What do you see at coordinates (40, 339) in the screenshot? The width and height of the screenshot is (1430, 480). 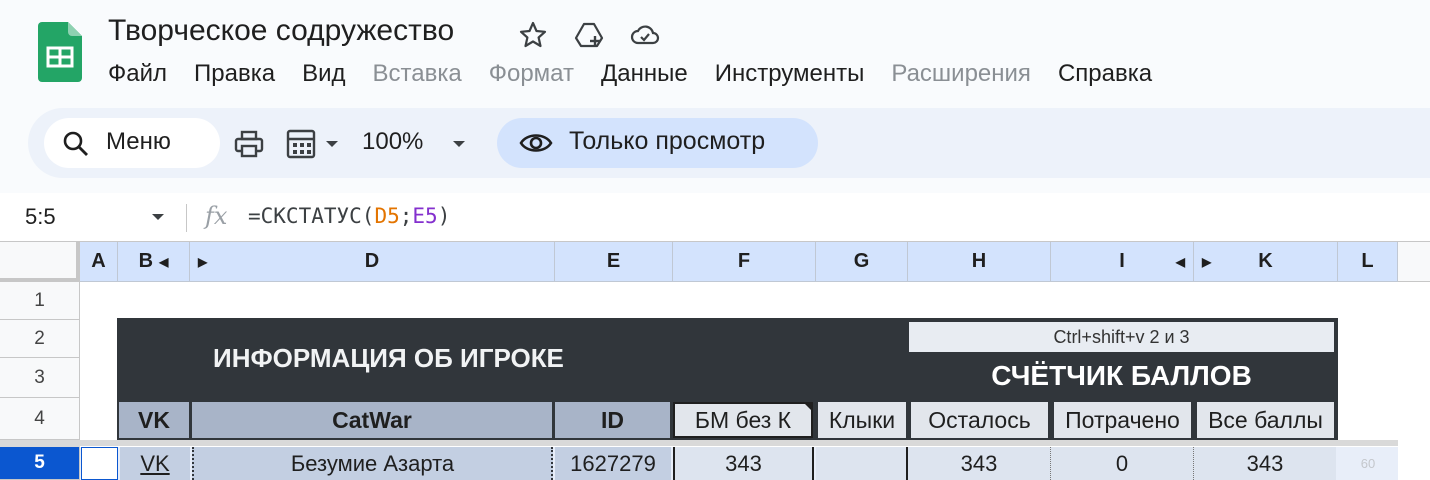 I see `row-header-2: 2` at bounding box center [40, 339].